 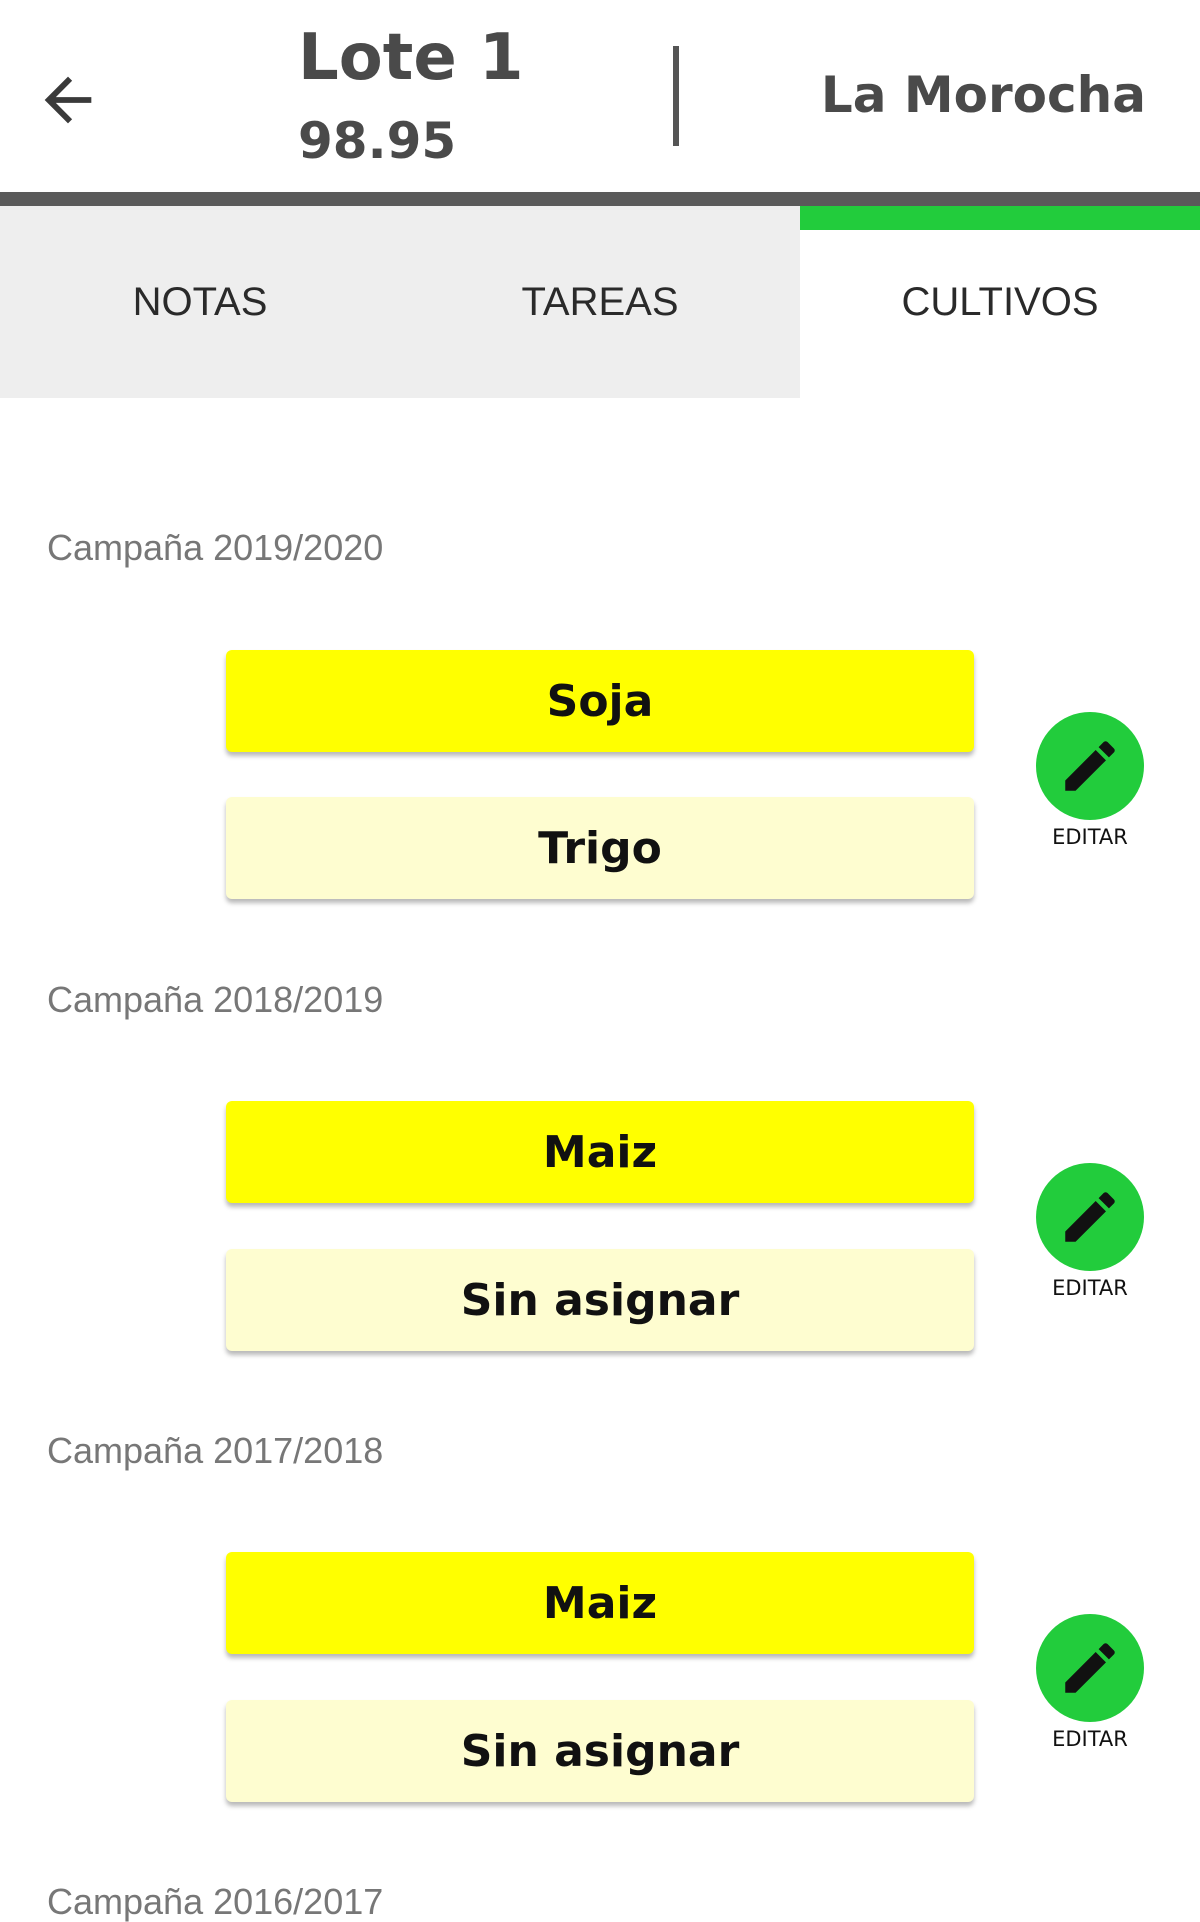 I want to click on tab-label: CULTIVOS, so click(x=1000, y=301).